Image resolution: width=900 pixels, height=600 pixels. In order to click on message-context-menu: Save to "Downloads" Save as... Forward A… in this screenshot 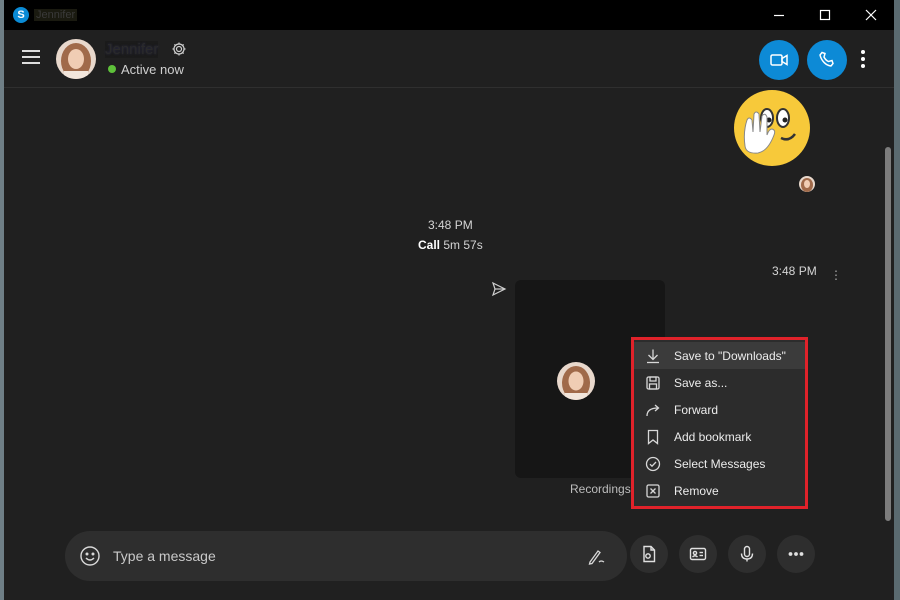, I will do `click(719, 423)`.